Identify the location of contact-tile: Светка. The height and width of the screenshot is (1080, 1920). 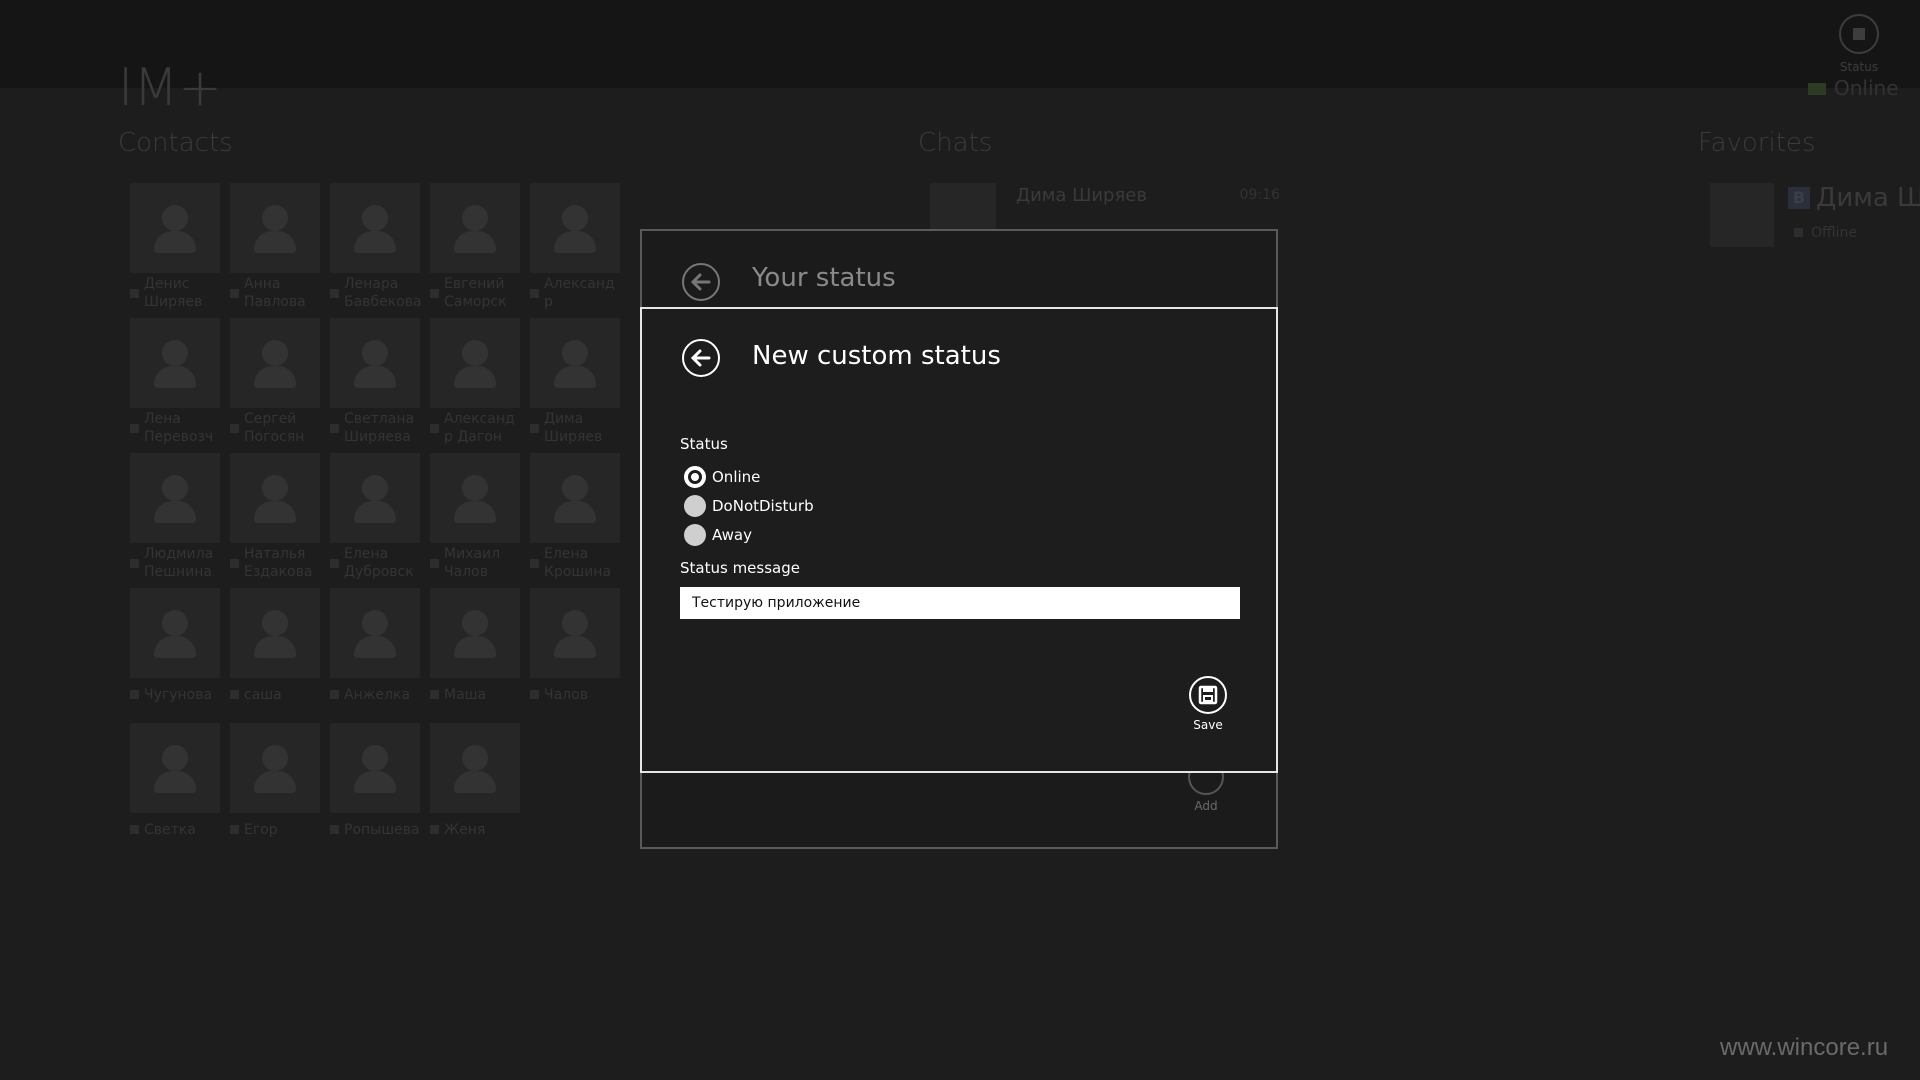
(175, 780).